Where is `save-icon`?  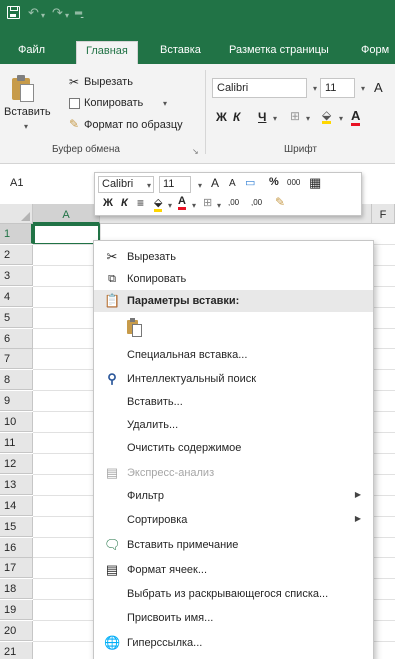
save-icon is located at coordinates (13, 12).